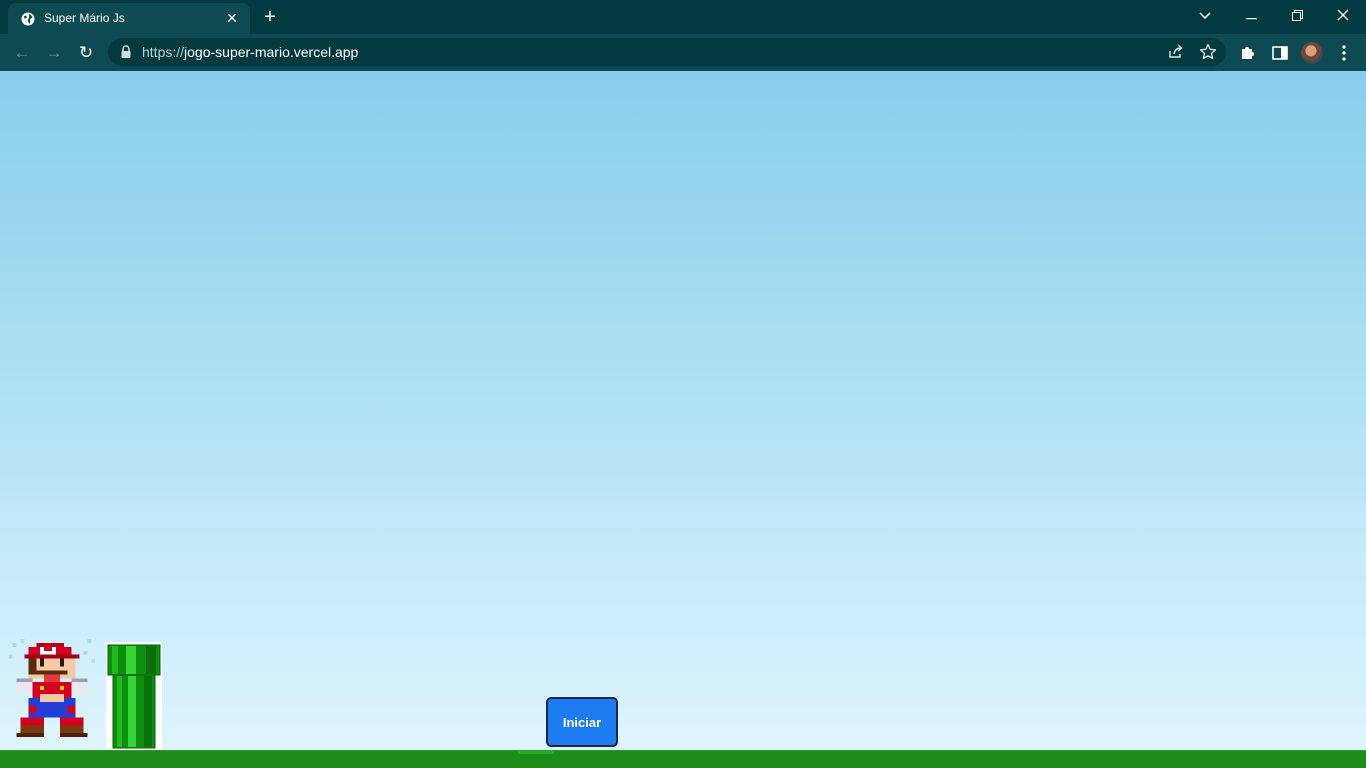 Image resolution: width=1366 pixels, height=768 pixels. What do you see at coordinates (84, 18) in the screenshot?
I see `tab-title: Super Mário Js` at bounding box center [84, 18].